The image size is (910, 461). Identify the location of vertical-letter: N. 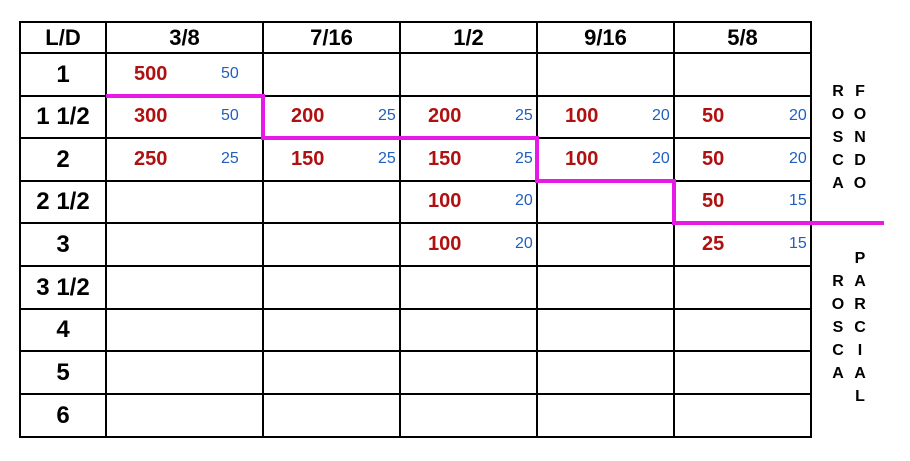
(860, 137).